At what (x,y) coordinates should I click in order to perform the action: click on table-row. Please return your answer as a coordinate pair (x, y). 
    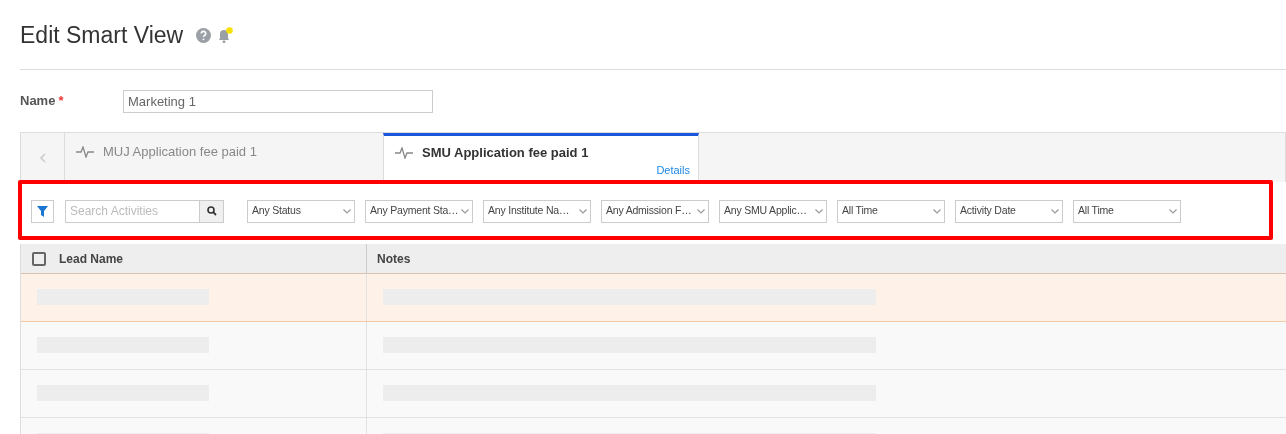
    Looking at the image, I should click on (653, 298).